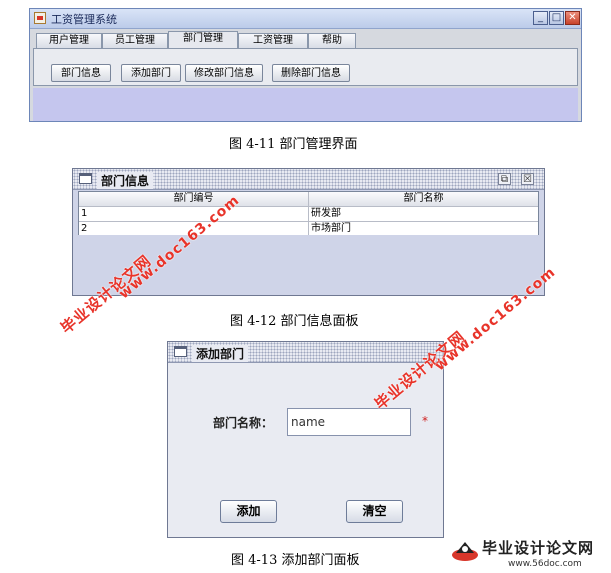  I want to click on close-button: ✕, so click(572, 18).